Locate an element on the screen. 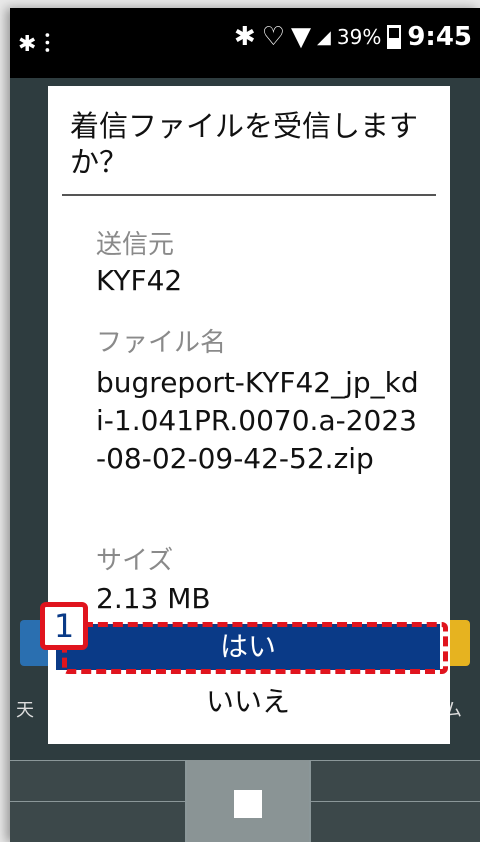 The height and width of the screenshot is (842, 480). sender-value: KYF42 is located at coordinates (139, 280).